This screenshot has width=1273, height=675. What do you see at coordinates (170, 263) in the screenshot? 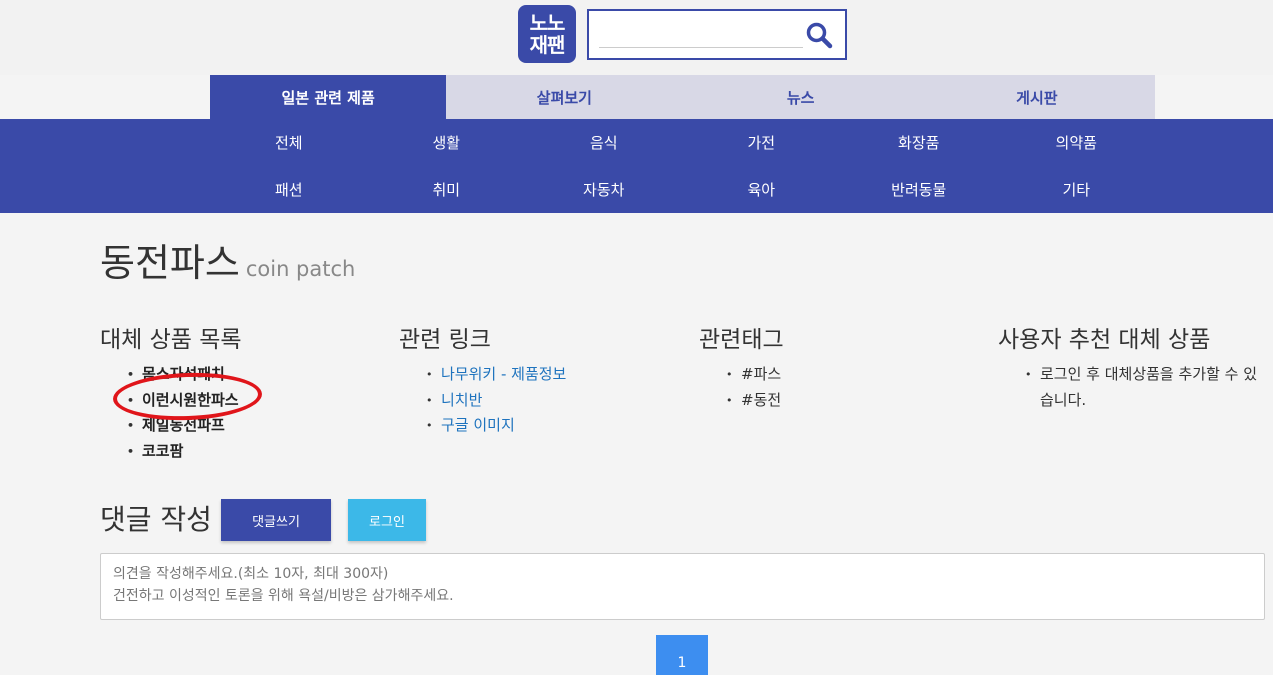
I see `product-name: 동전파스` at bounding box center [170, 263].